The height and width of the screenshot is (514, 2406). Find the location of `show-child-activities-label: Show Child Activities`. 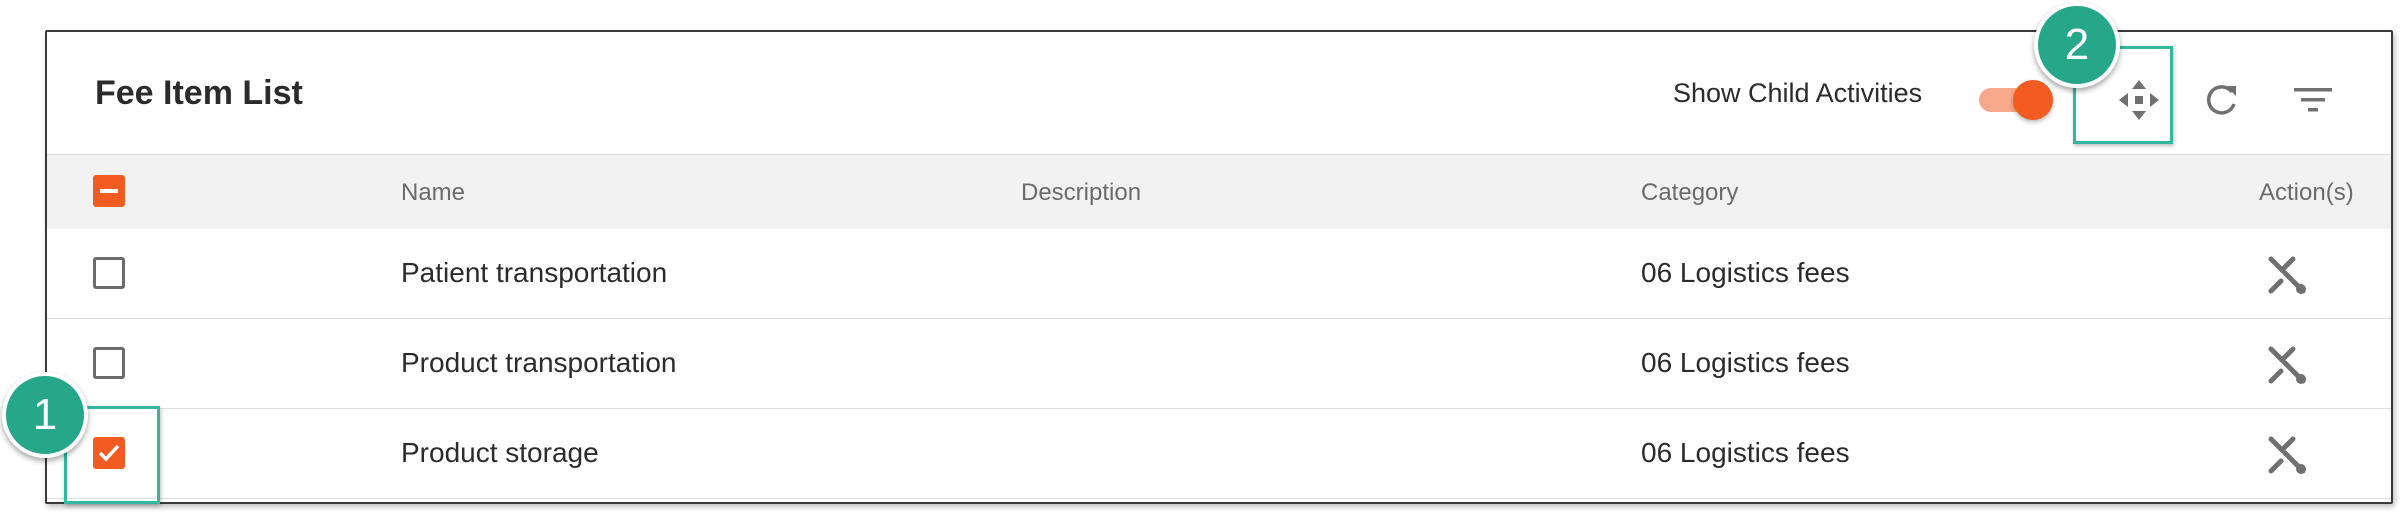

show-child-activities-label: Show Child Activities is located at coordinates (1798, 93).